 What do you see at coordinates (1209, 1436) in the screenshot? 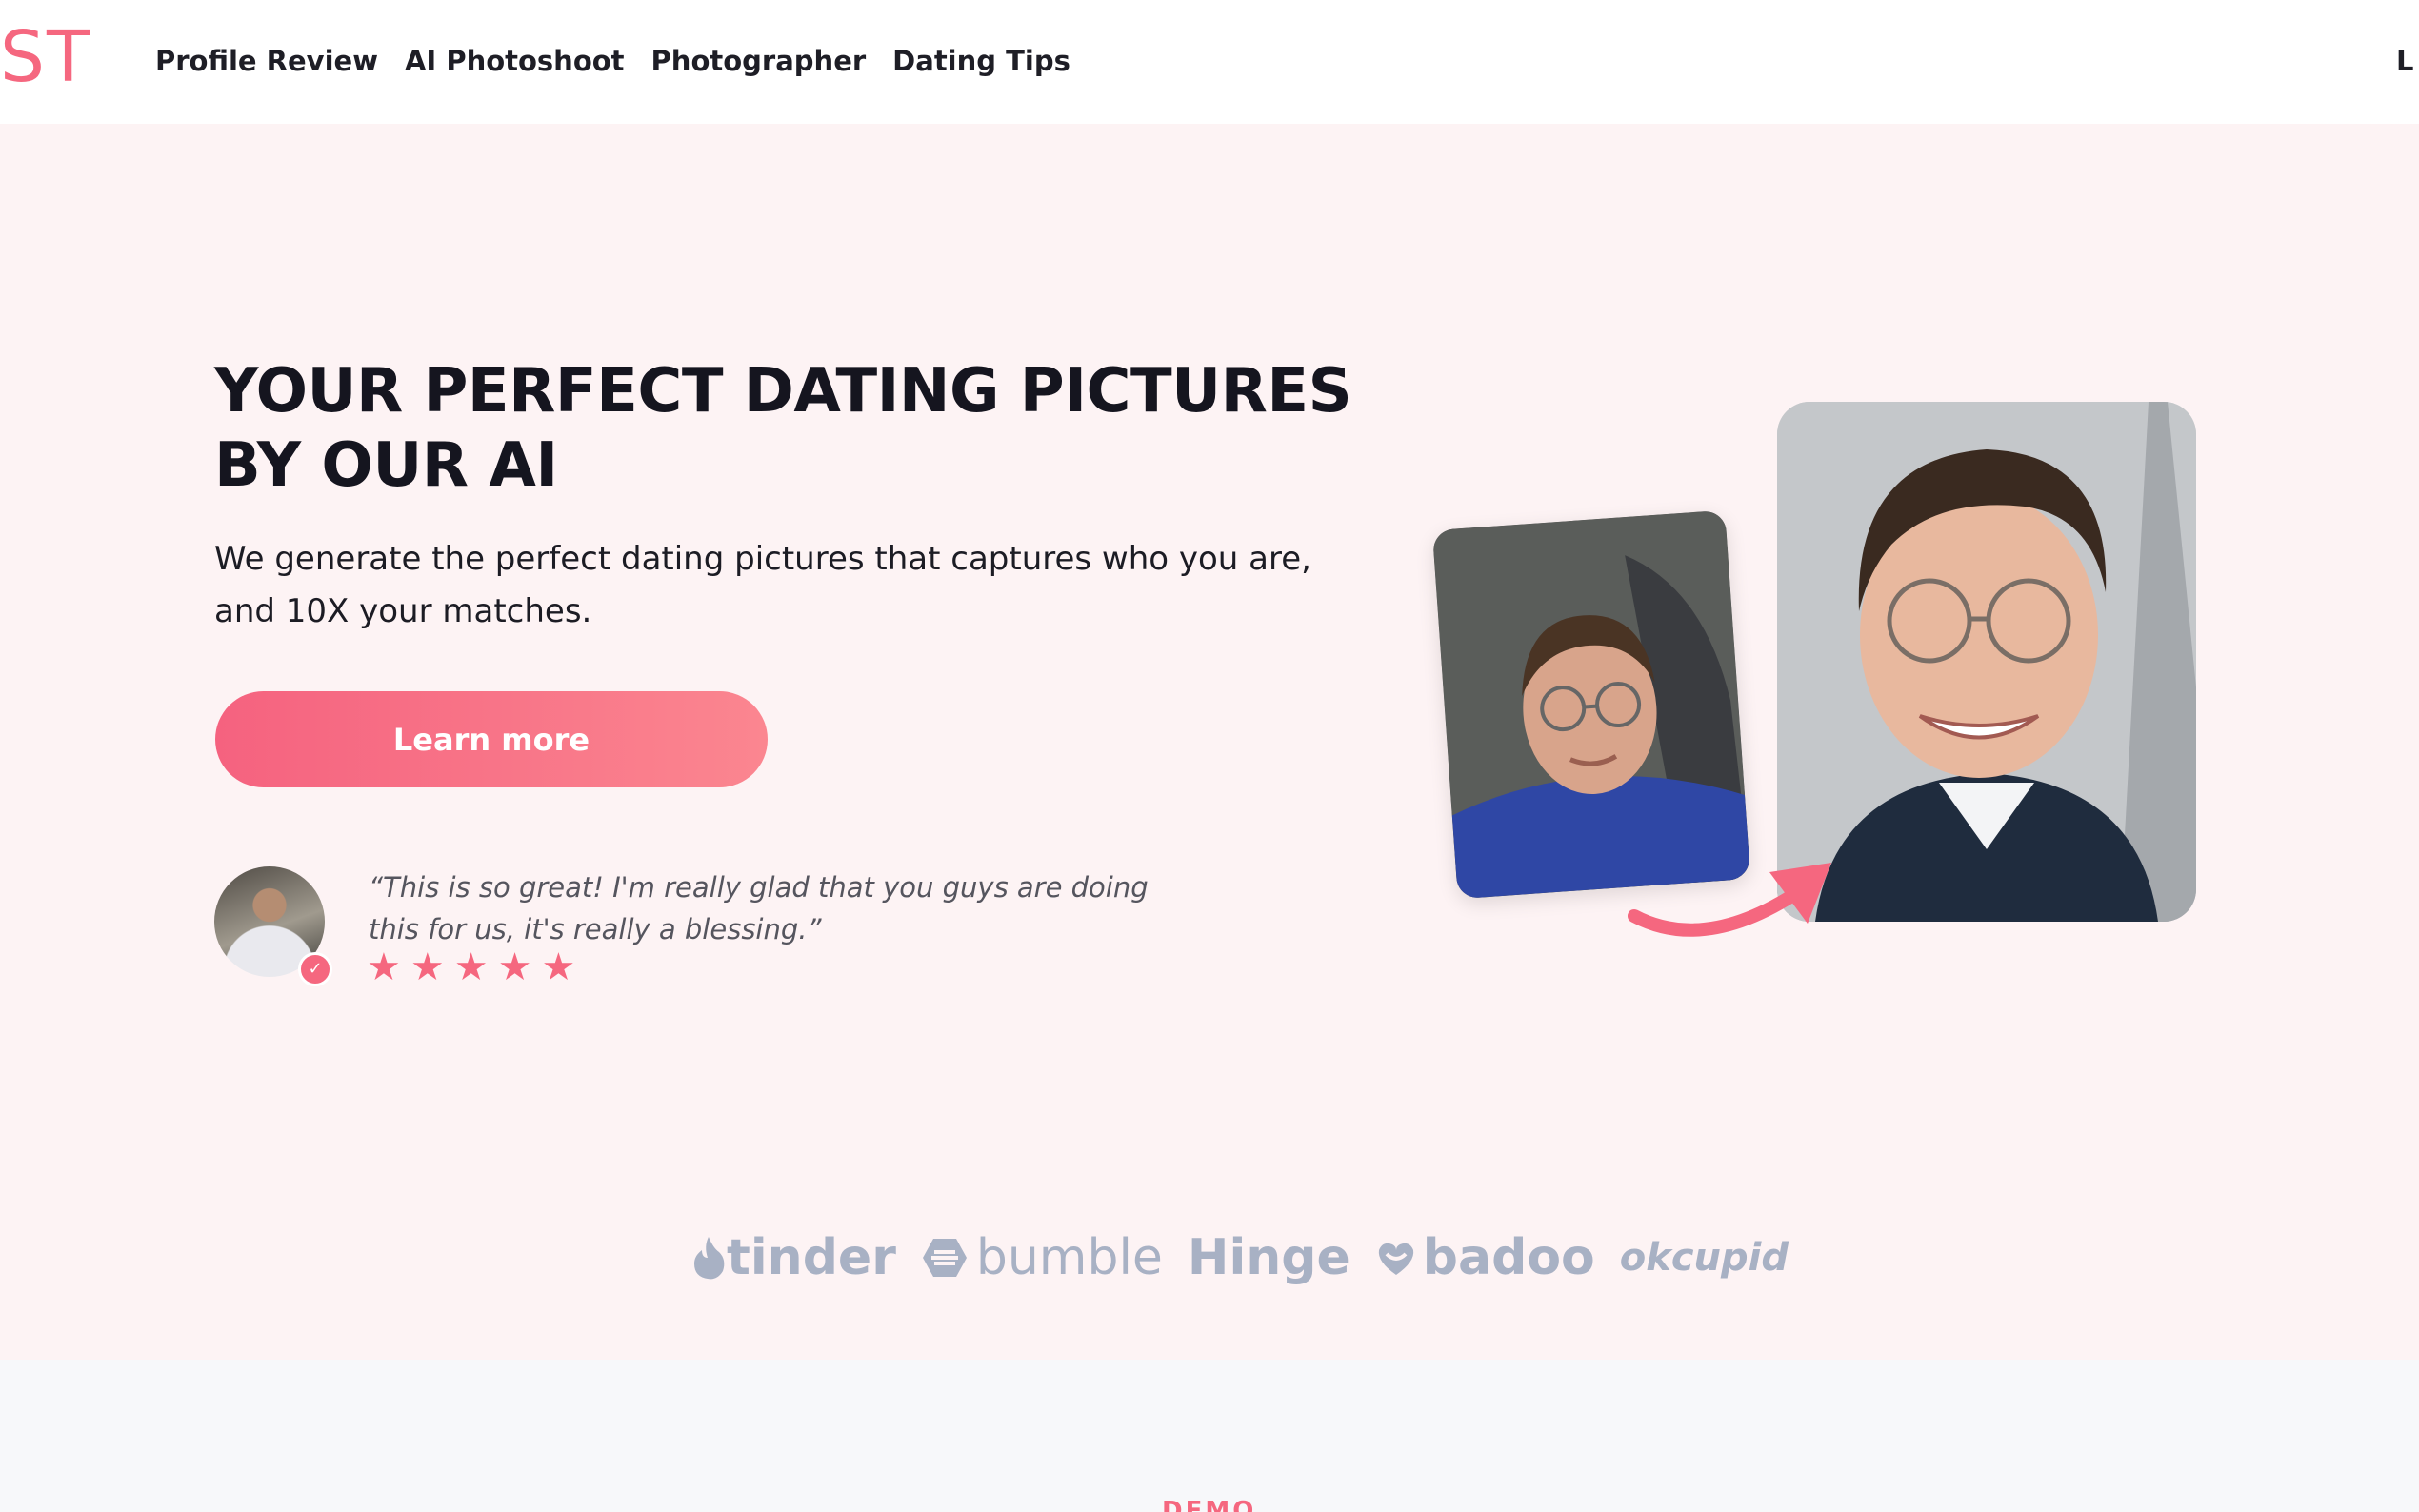
I see `demo-section` at bounding box center [1209, 1436].